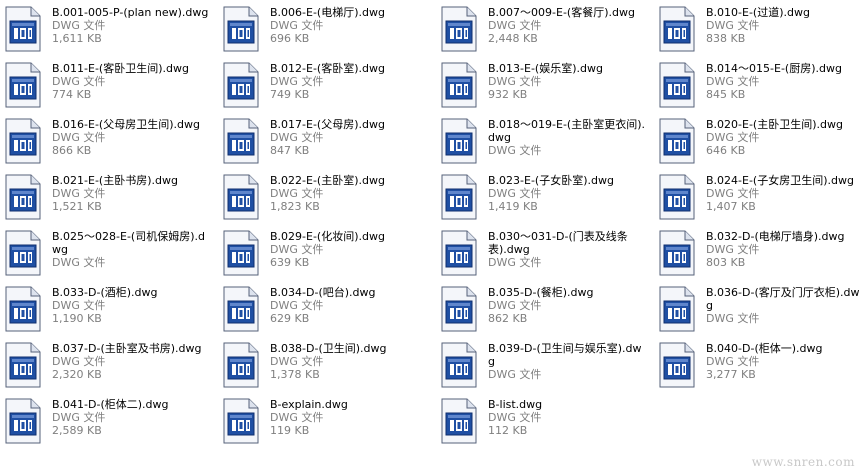  What do you see at coordinates (120, 68) in the screenshot?
I see `file-name: B.011-E-(客卧卫生间).dwg` at bounding box center [120, 68].